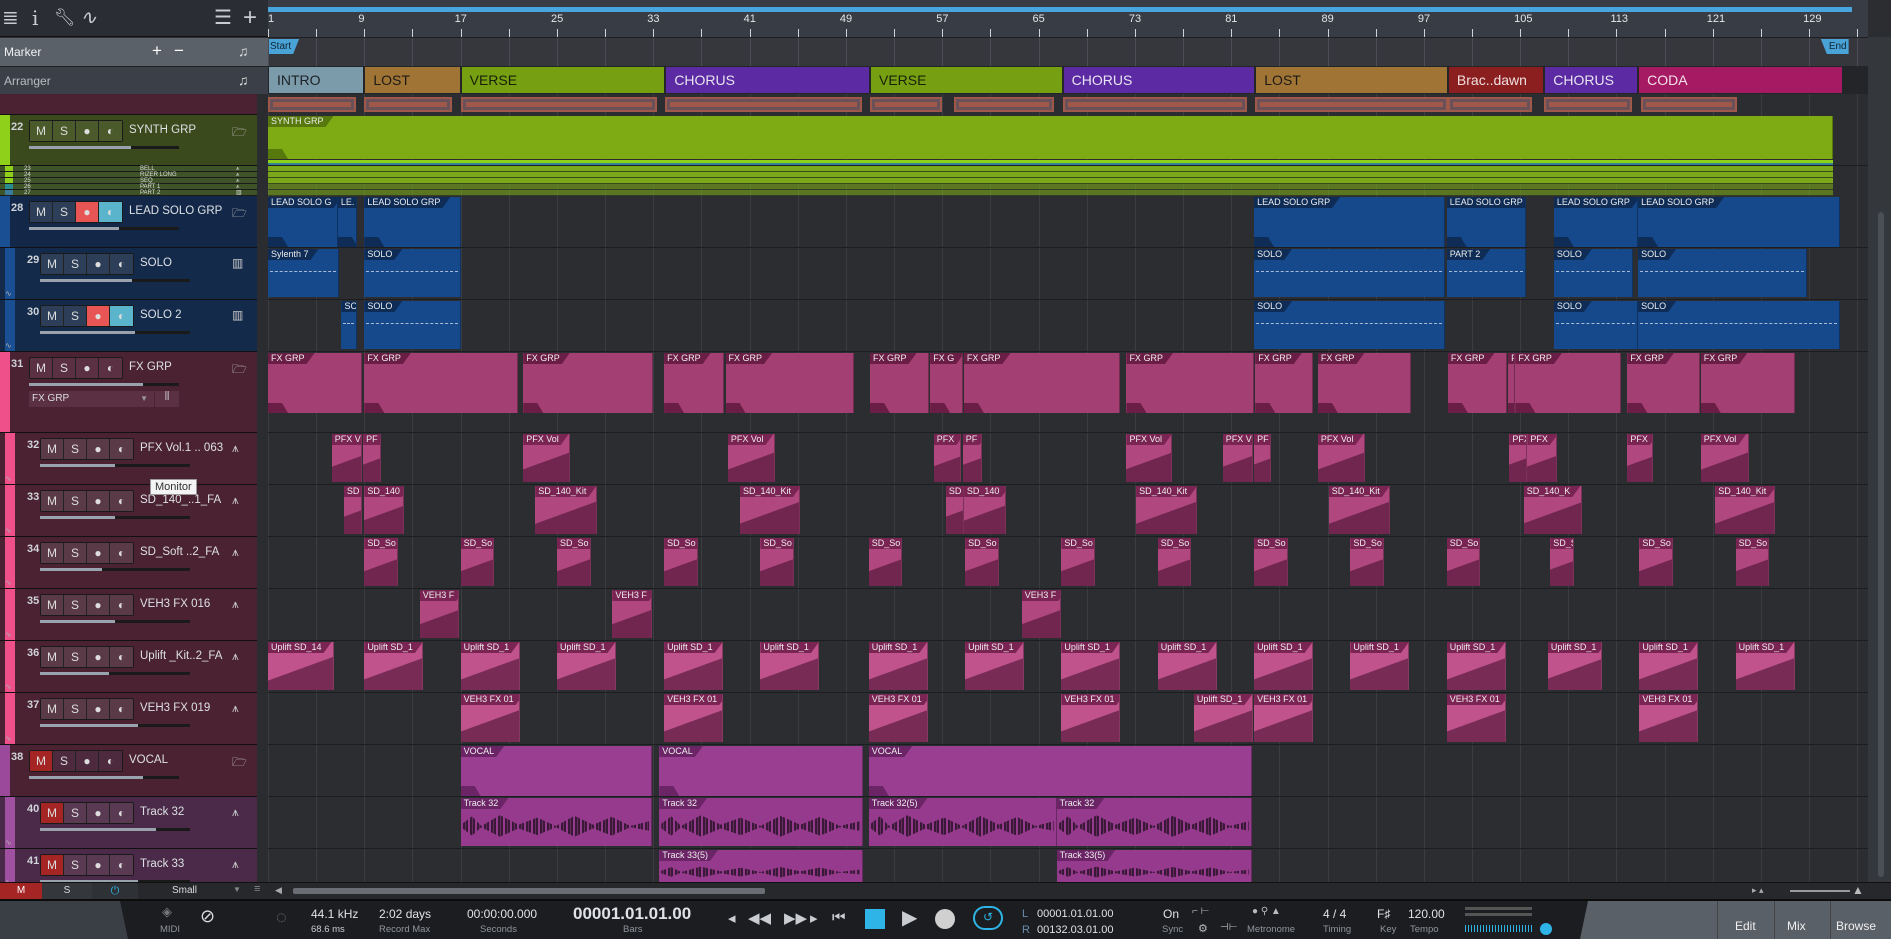 This screenshot has height=939, width=1891. Describe the element at coordinates (1154, 822) in the screenshot. I see `clip: Track 32` at that location.